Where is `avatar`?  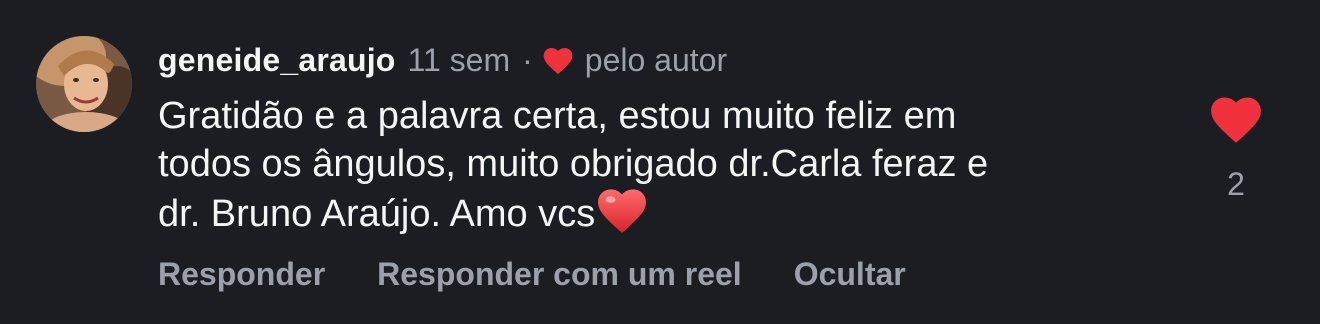 avatar is located at coordinates (84, 84).